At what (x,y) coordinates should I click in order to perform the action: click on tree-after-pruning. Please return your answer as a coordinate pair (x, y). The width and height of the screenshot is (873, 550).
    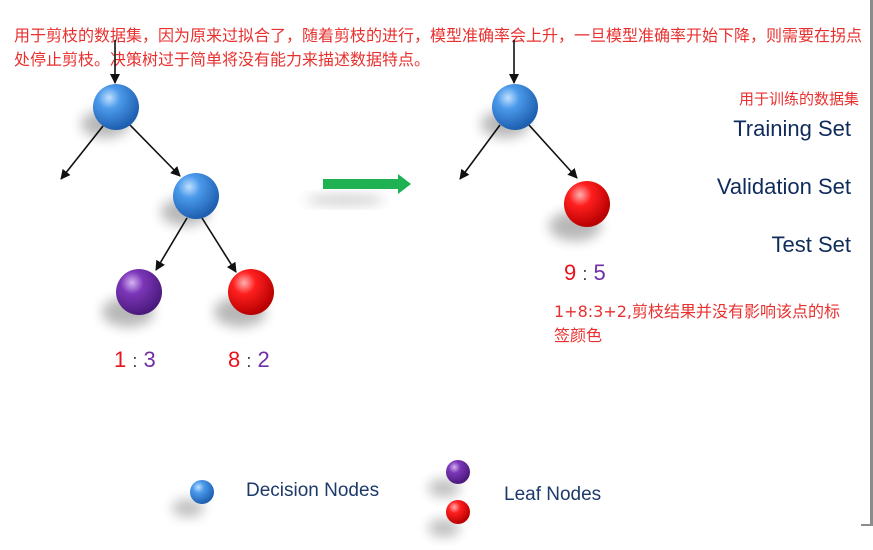
    Looking at the image, I should click on (534, 140).